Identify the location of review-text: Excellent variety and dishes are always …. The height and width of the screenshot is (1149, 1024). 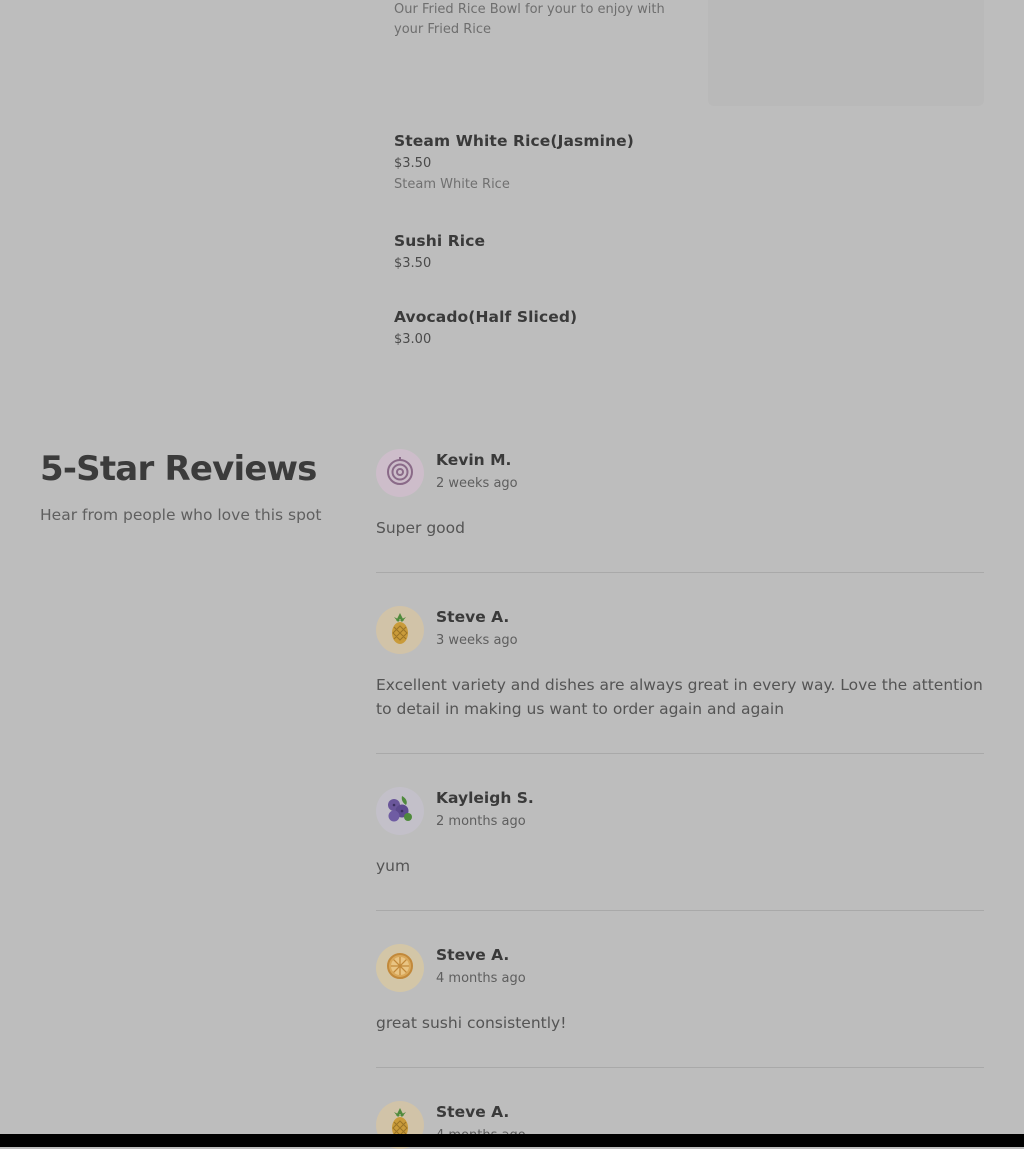
(679, 697).